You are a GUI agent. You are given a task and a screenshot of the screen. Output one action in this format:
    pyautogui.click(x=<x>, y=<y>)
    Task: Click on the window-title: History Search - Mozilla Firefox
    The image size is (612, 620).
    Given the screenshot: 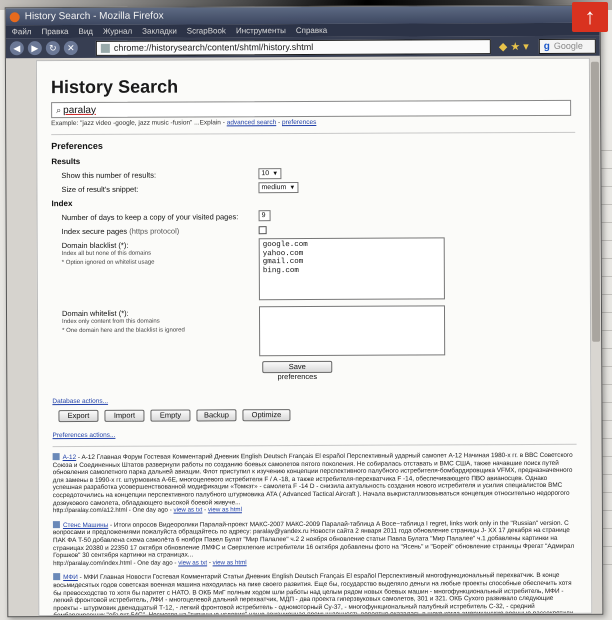 What is the action you would take?
    pyautogui.click(x=94, y=16)
    